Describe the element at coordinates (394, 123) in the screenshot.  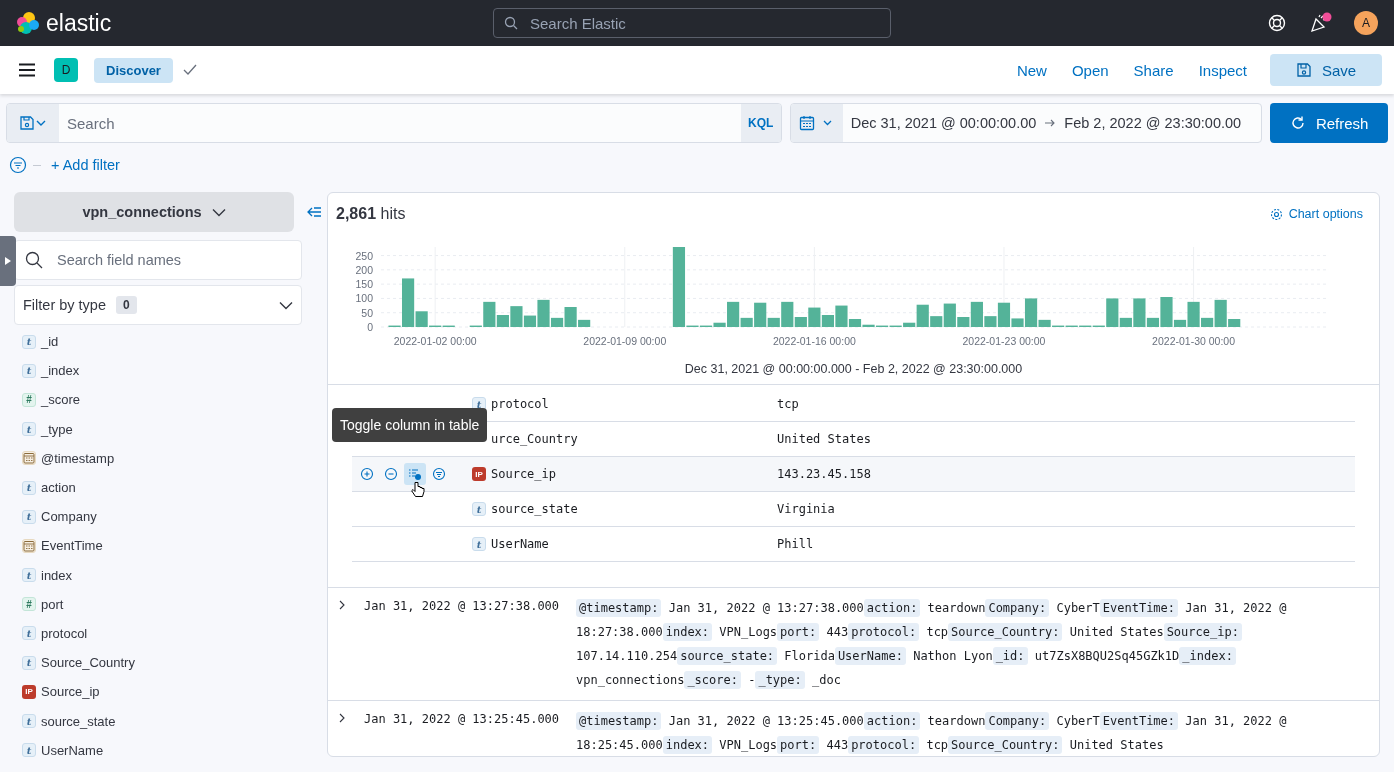
I see `query-bar: Search KQL` at that location.